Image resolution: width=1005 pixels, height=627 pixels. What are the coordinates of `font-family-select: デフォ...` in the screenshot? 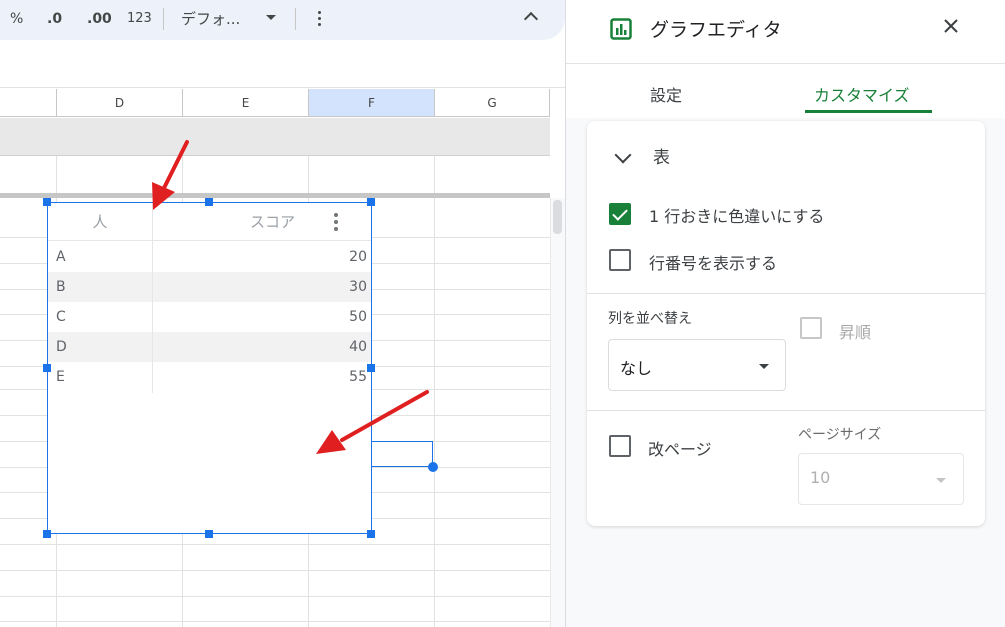 It's located at (210, 19).